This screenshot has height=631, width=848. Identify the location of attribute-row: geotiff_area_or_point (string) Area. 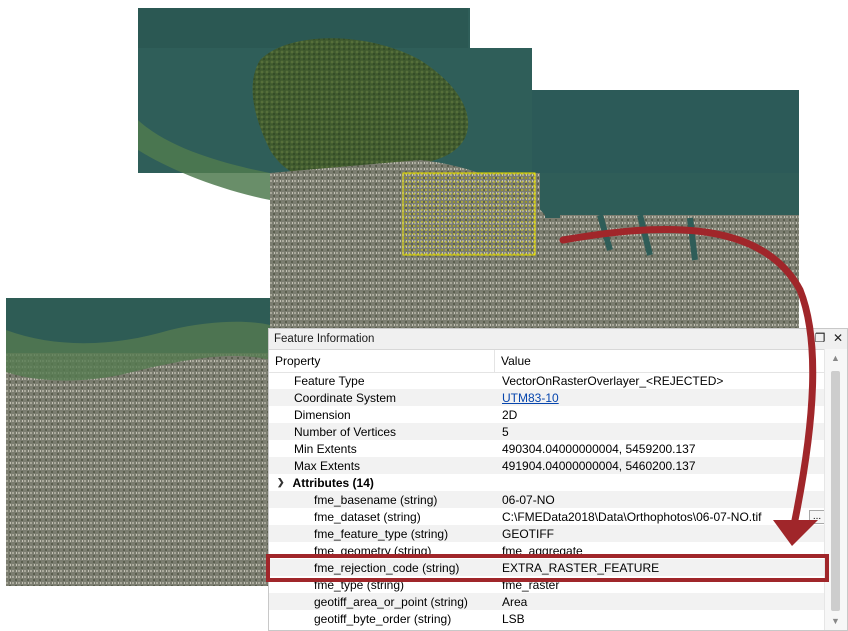
(547, 601).